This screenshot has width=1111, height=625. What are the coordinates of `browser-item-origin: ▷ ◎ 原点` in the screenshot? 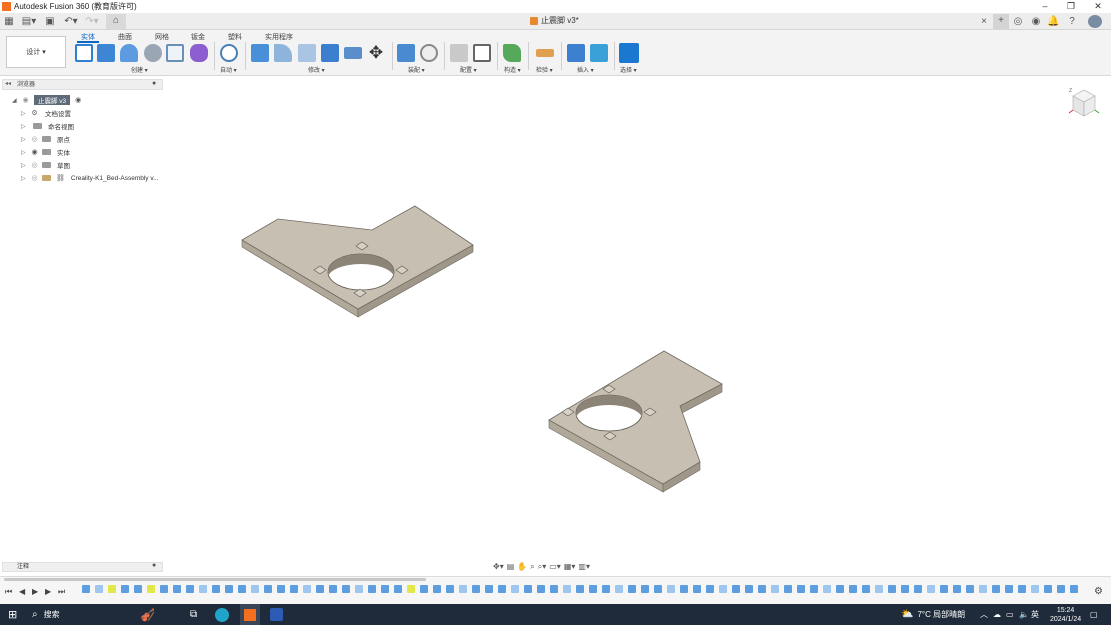 It's located at (85, 139).